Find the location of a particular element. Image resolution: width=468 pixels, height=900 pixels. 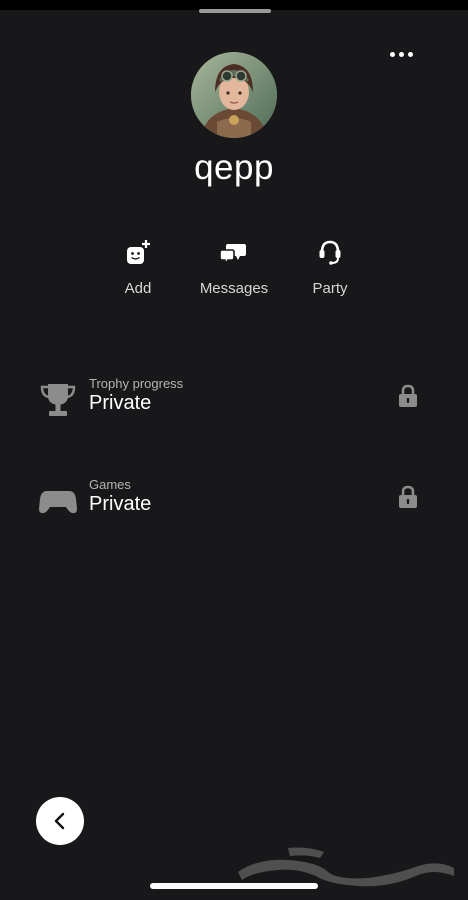

avatar is located at coordinates (234, 95).